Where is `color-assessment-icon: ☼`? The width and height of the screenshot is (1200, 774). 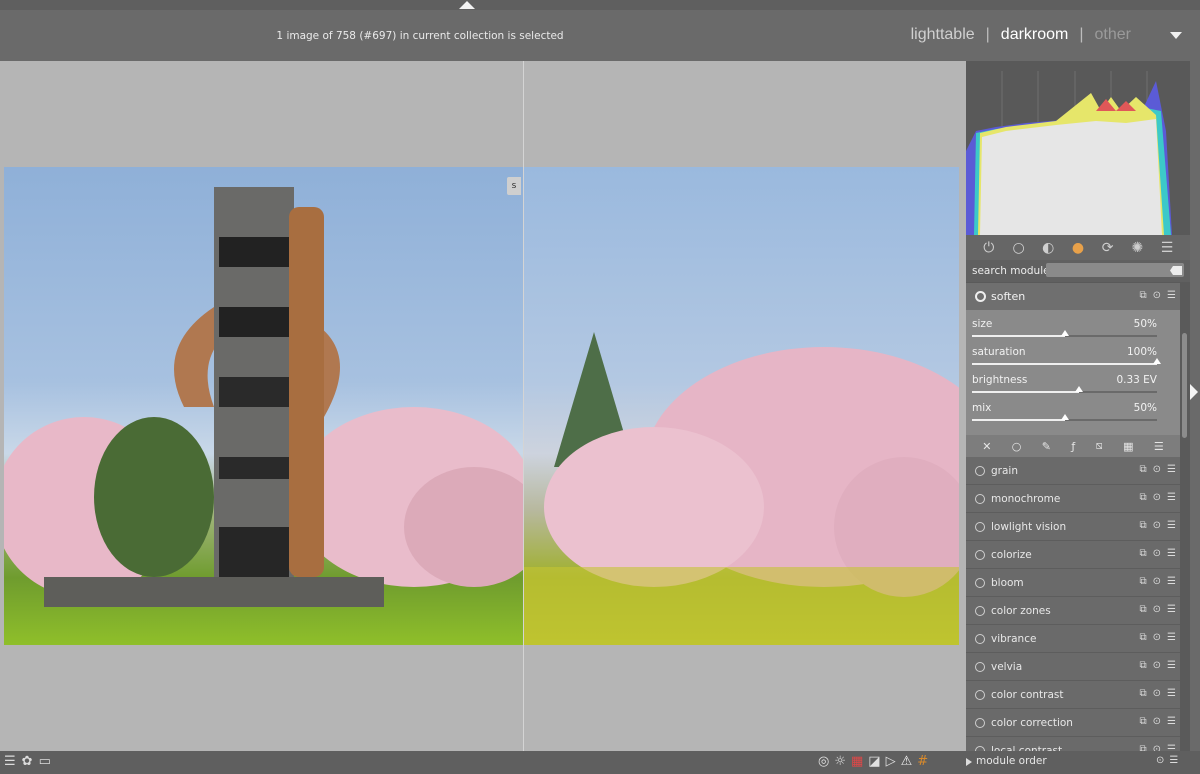 color-assessment-icon: ☼ is located at coordinates (840, 761).